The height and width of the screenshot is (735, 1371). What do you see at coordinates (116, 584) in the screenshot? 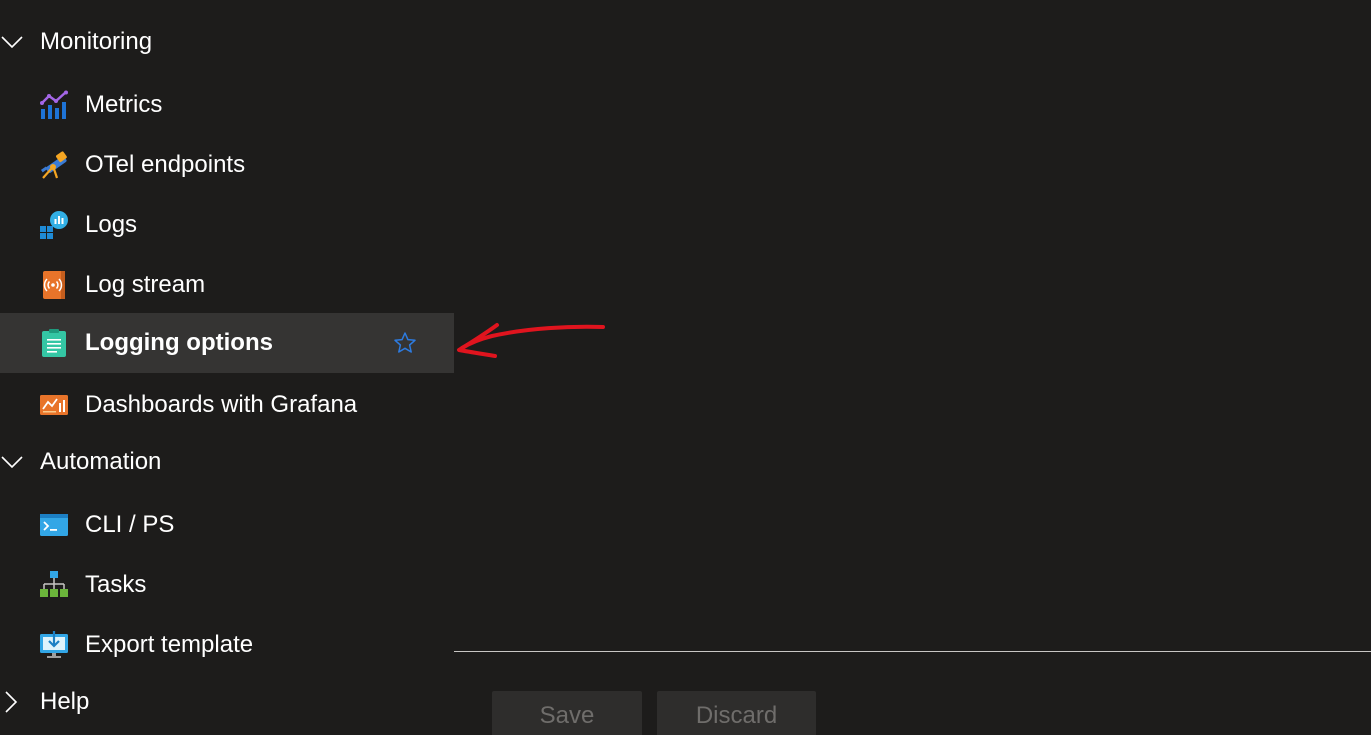
I see `sidebar-item-label: Tasks` at bounding box center [116, 584].